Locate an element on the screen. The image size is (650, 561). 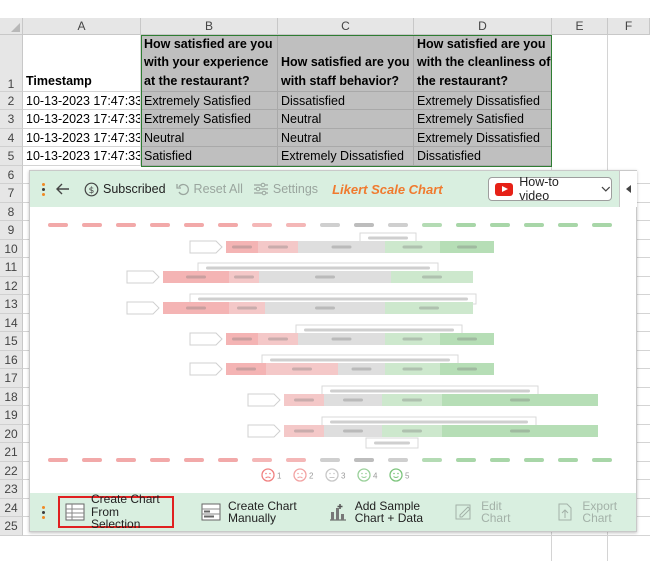
row-header: 13 is located at coordinates (11, 304).